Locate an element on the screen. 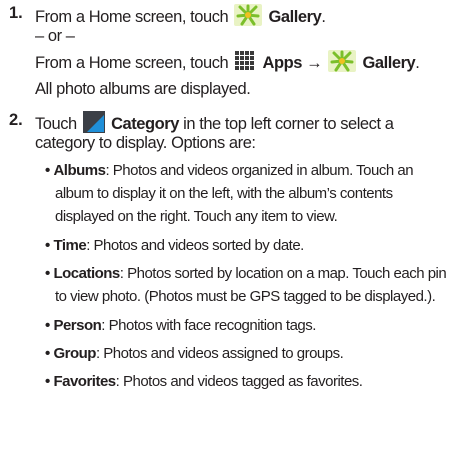 The image size is (473, 472). step-number: 1. is located at coordinates (16, 13).